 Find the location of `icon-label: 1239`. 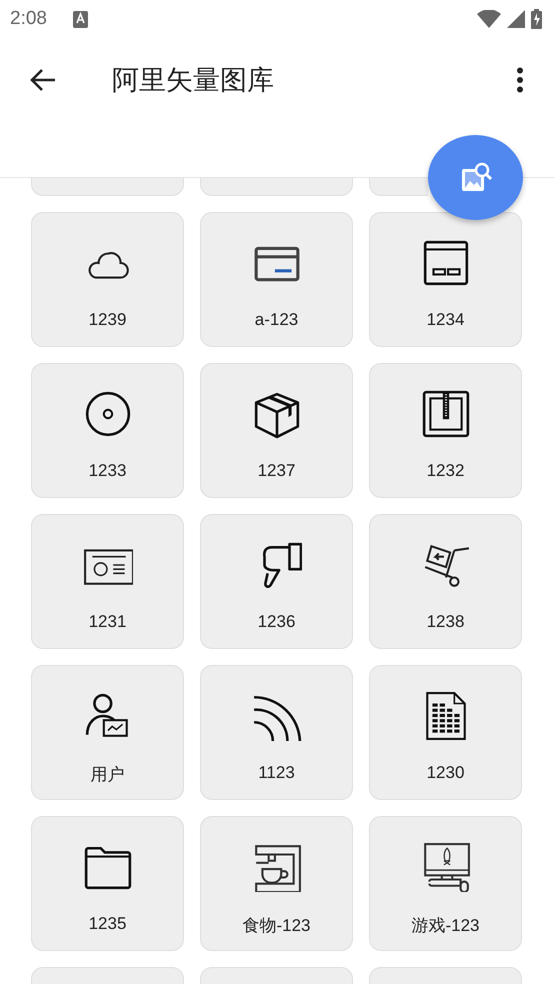

icon-label: 1239 is located at coordinates (107, 320).